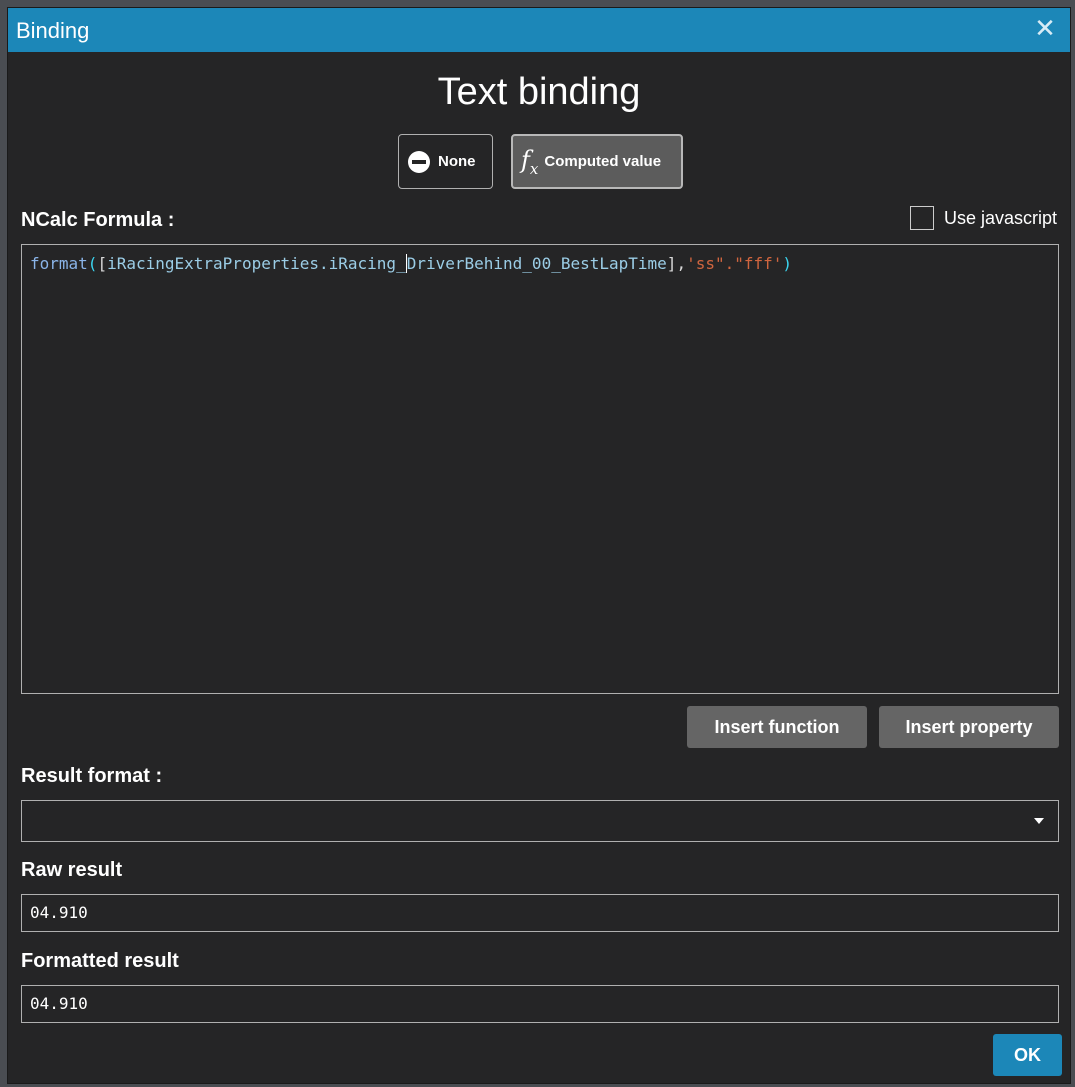 The height and width of the screenshot is (1087, 1075). What do you see at coordinates (540, 913) in the screenshot?
I see `raw-result-field: 04.910` at bounding box center [540, 913].